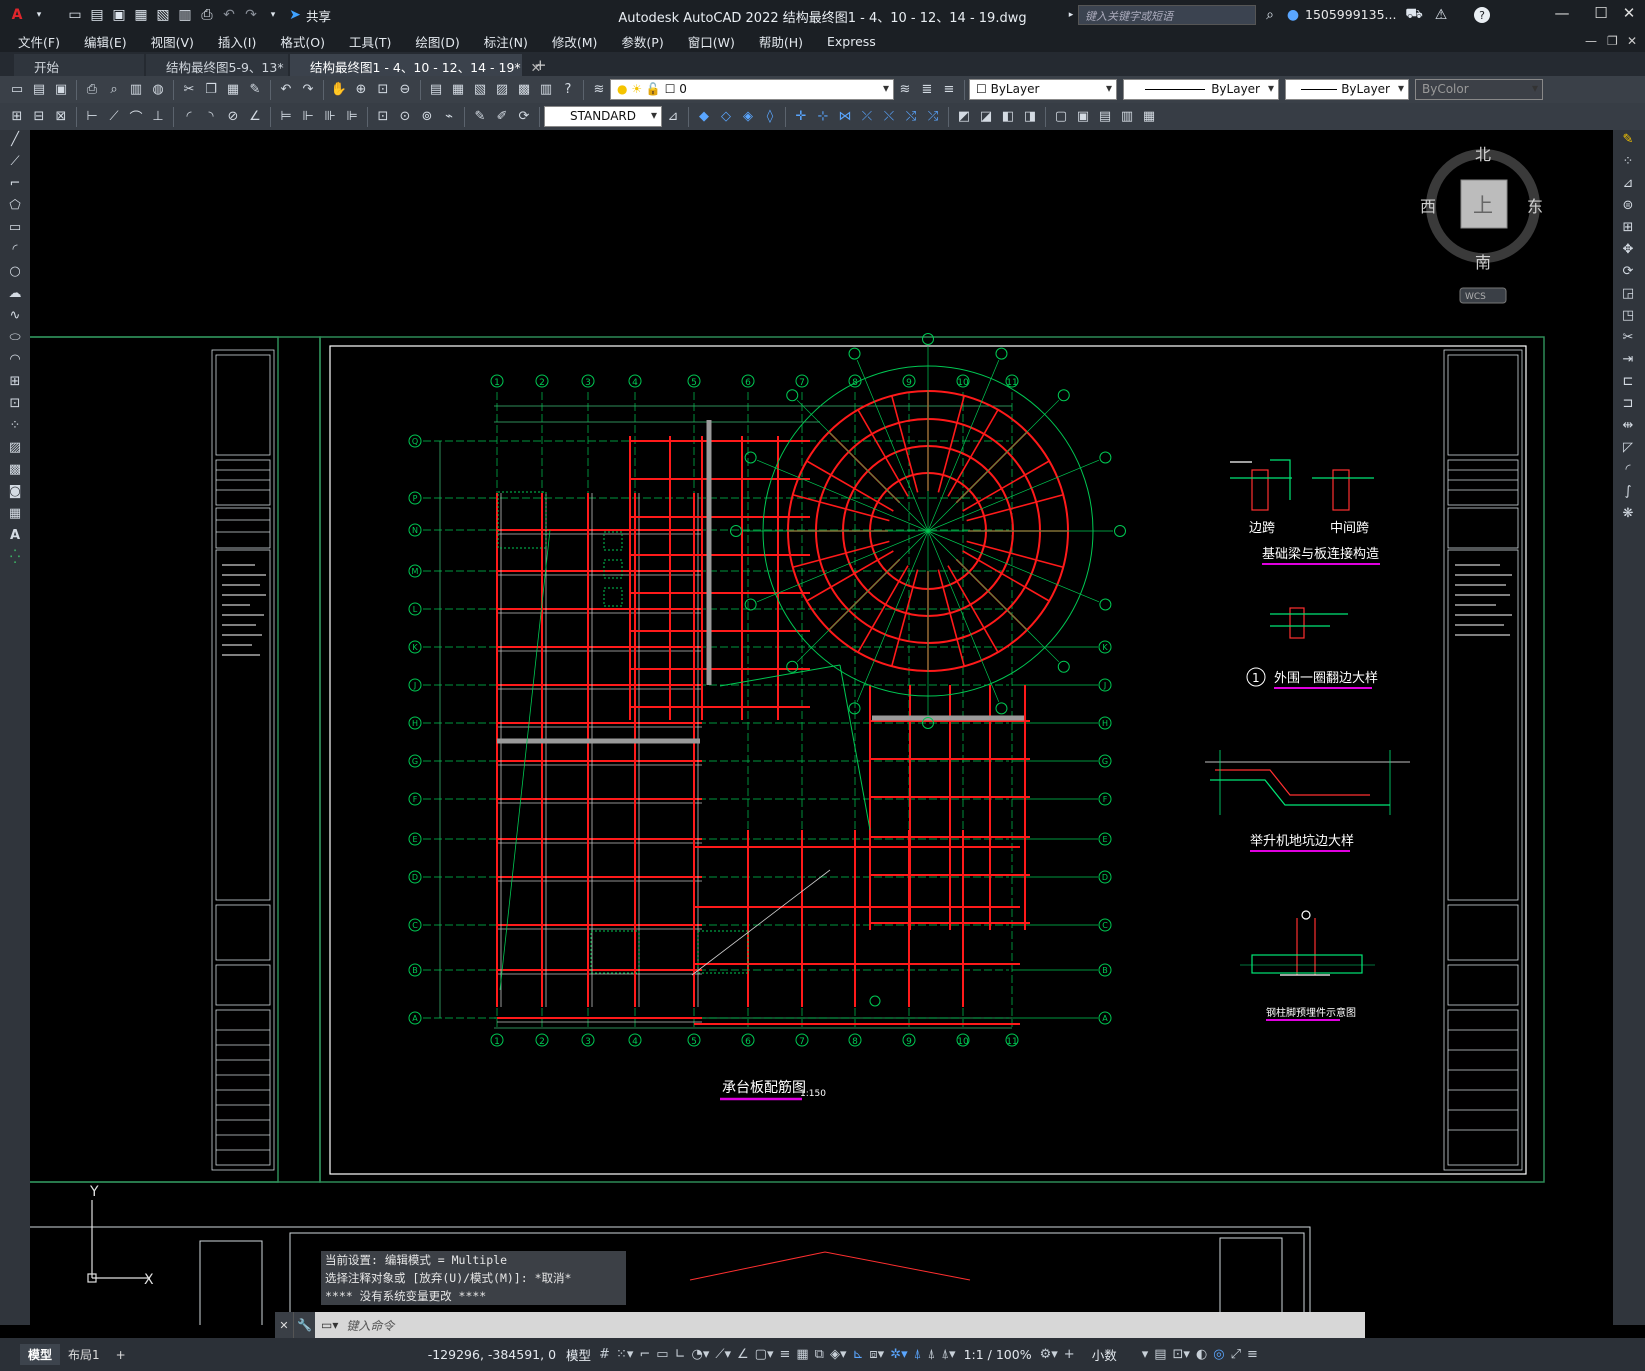 This screenshot has width=1645, height=1371. Describe the element at coordinates (1181, 1354) in the screenshot. I see `lock-ui-icon: ⊡▾` at that location.